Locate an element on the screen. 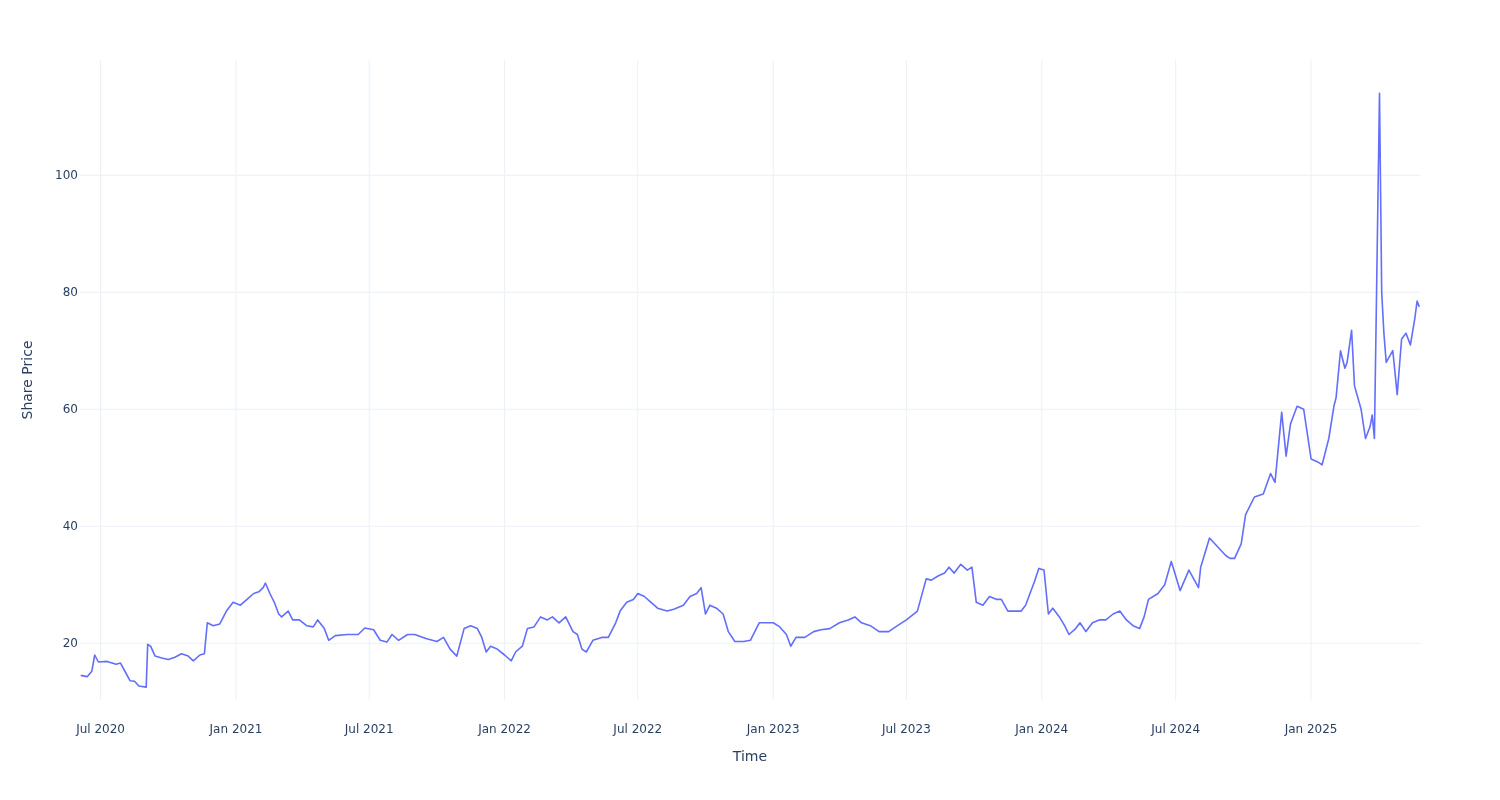  x-tick-label: Jul 2020 is located at coordinates (101, 729).